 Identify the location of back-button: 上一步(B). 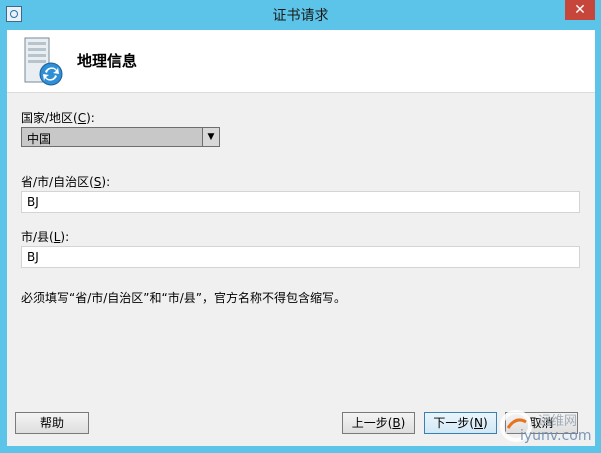
(378, 423).